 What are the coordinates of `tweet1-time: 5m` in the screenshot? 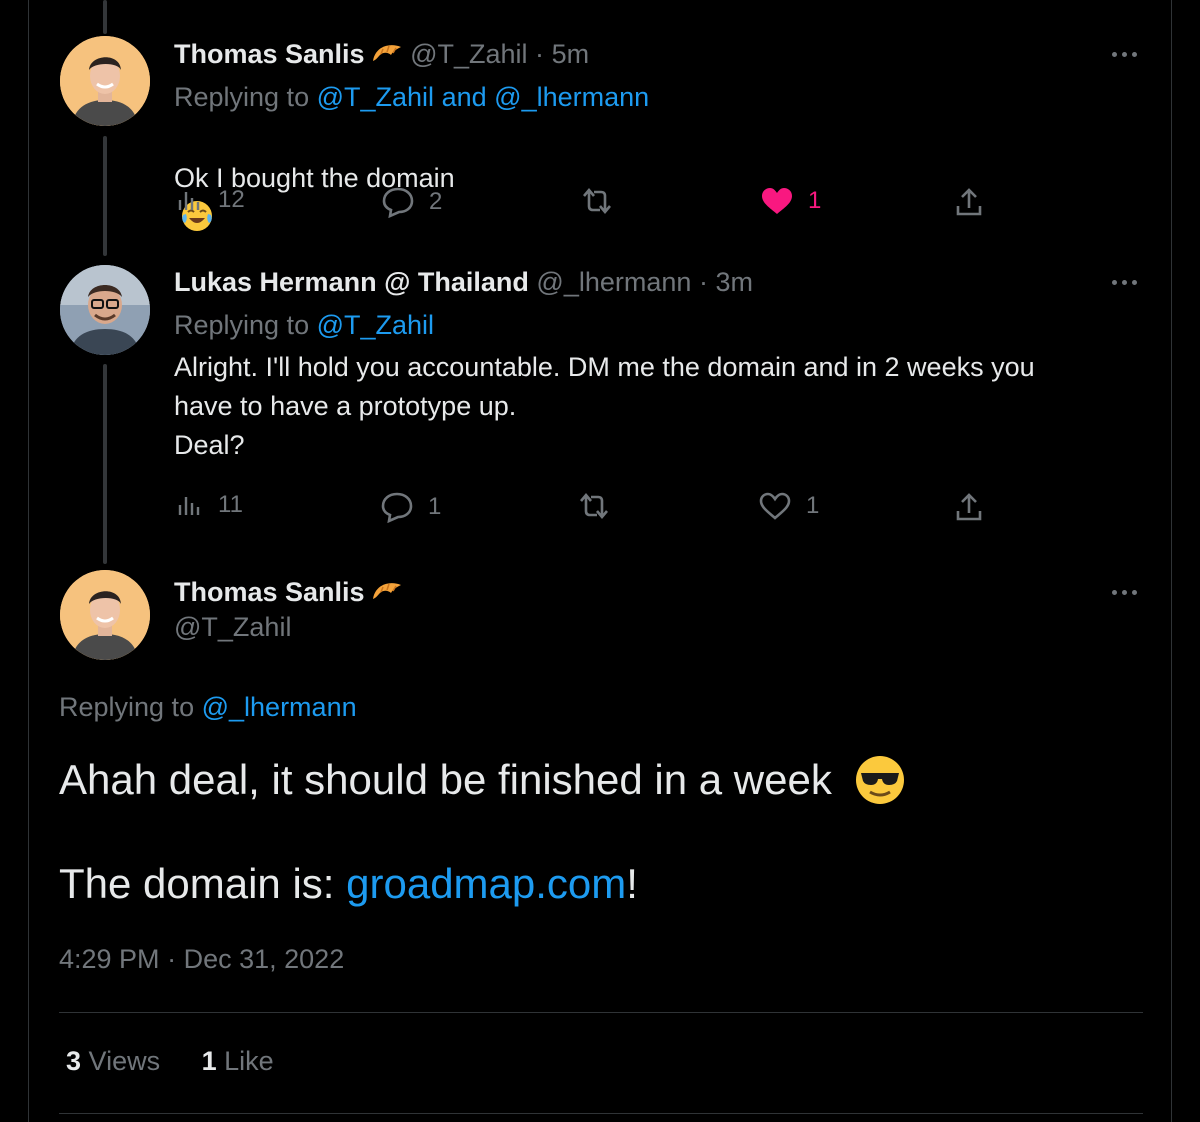 It's located at (571, 54).